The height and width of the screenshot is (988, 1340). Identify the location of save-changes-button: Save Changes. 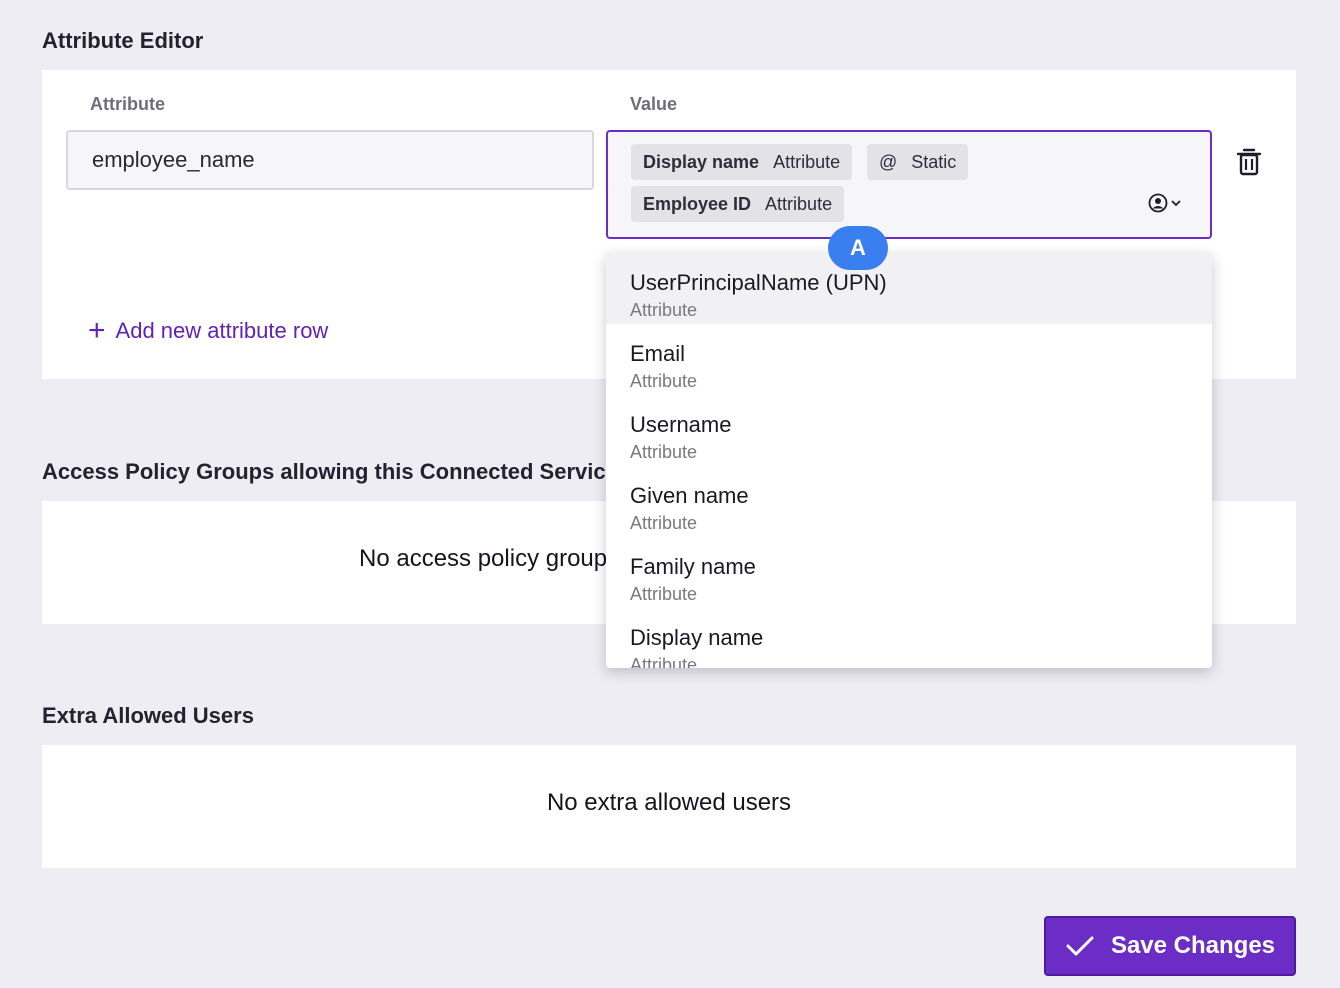
(1170, 946).